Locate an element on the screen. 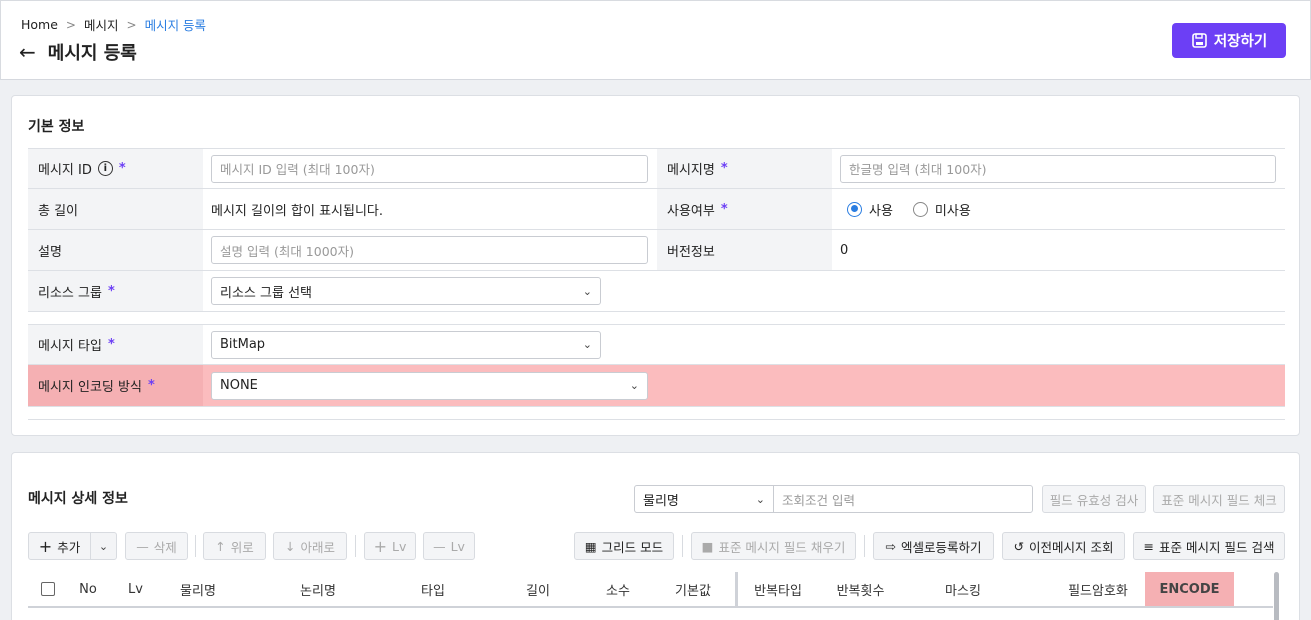 This screenshot has width=1311, height=620. label-encoding: 메시지 인코딩 방식 * is located at coordinates (115, 385).